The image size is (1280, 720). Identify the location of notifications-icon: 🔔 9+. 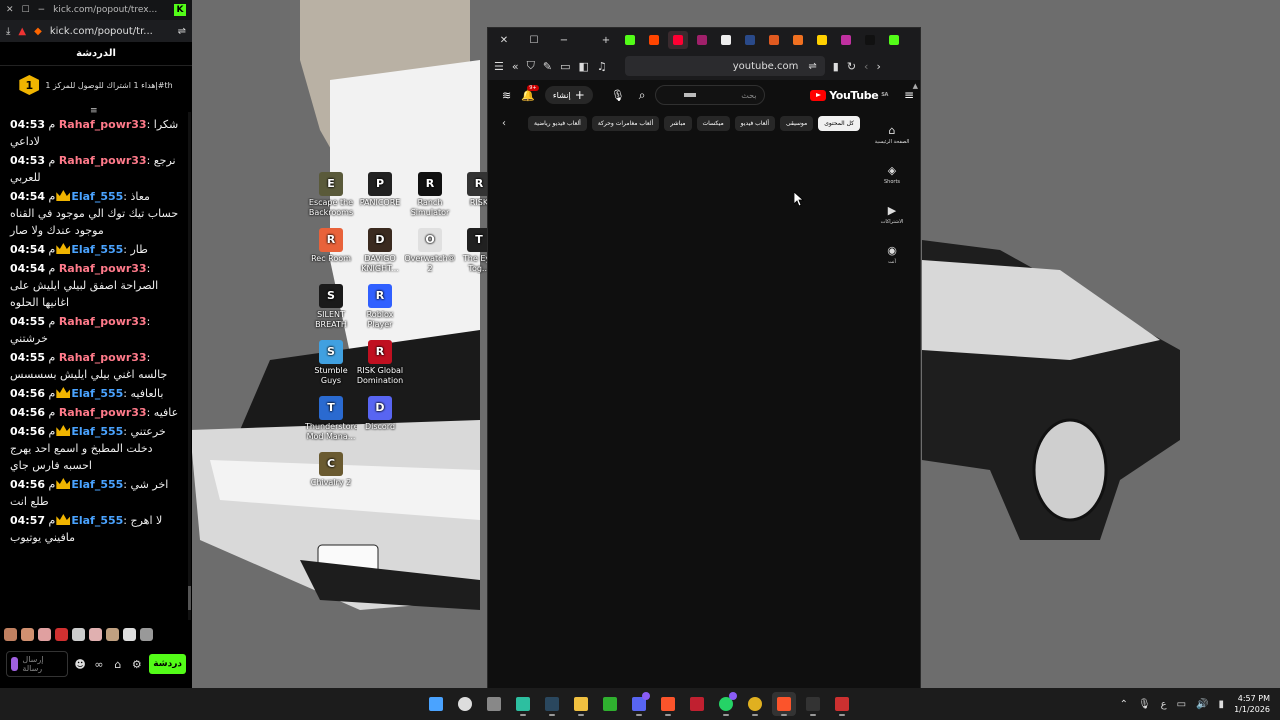
(530, 93).